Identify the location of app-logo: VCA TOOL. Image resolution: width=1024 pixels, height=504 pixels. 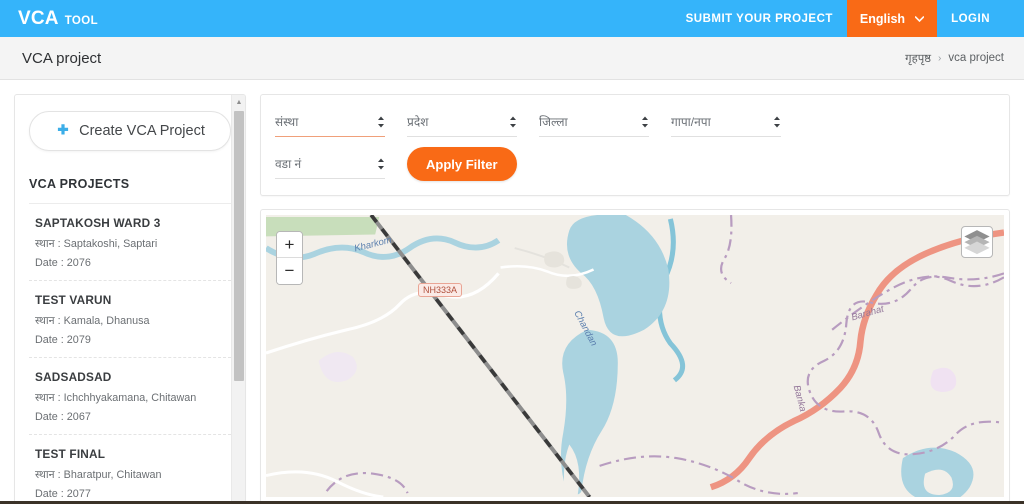
(58, 19).